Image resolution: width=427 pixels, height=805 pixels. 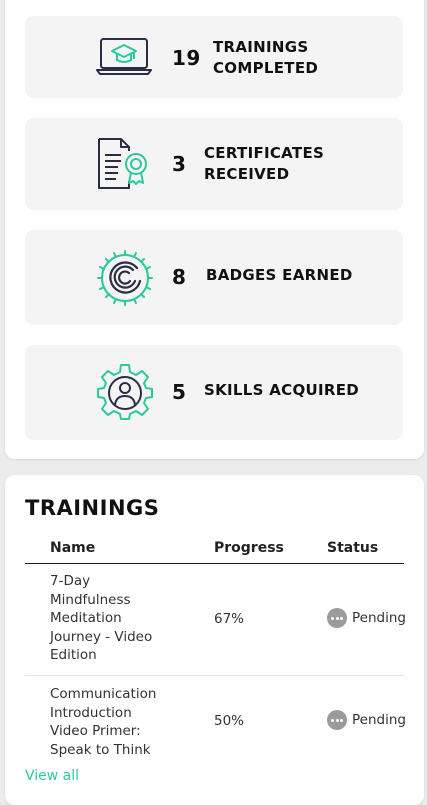 I want to click on column-header-progress: Progress, so click(x=249, y=548).